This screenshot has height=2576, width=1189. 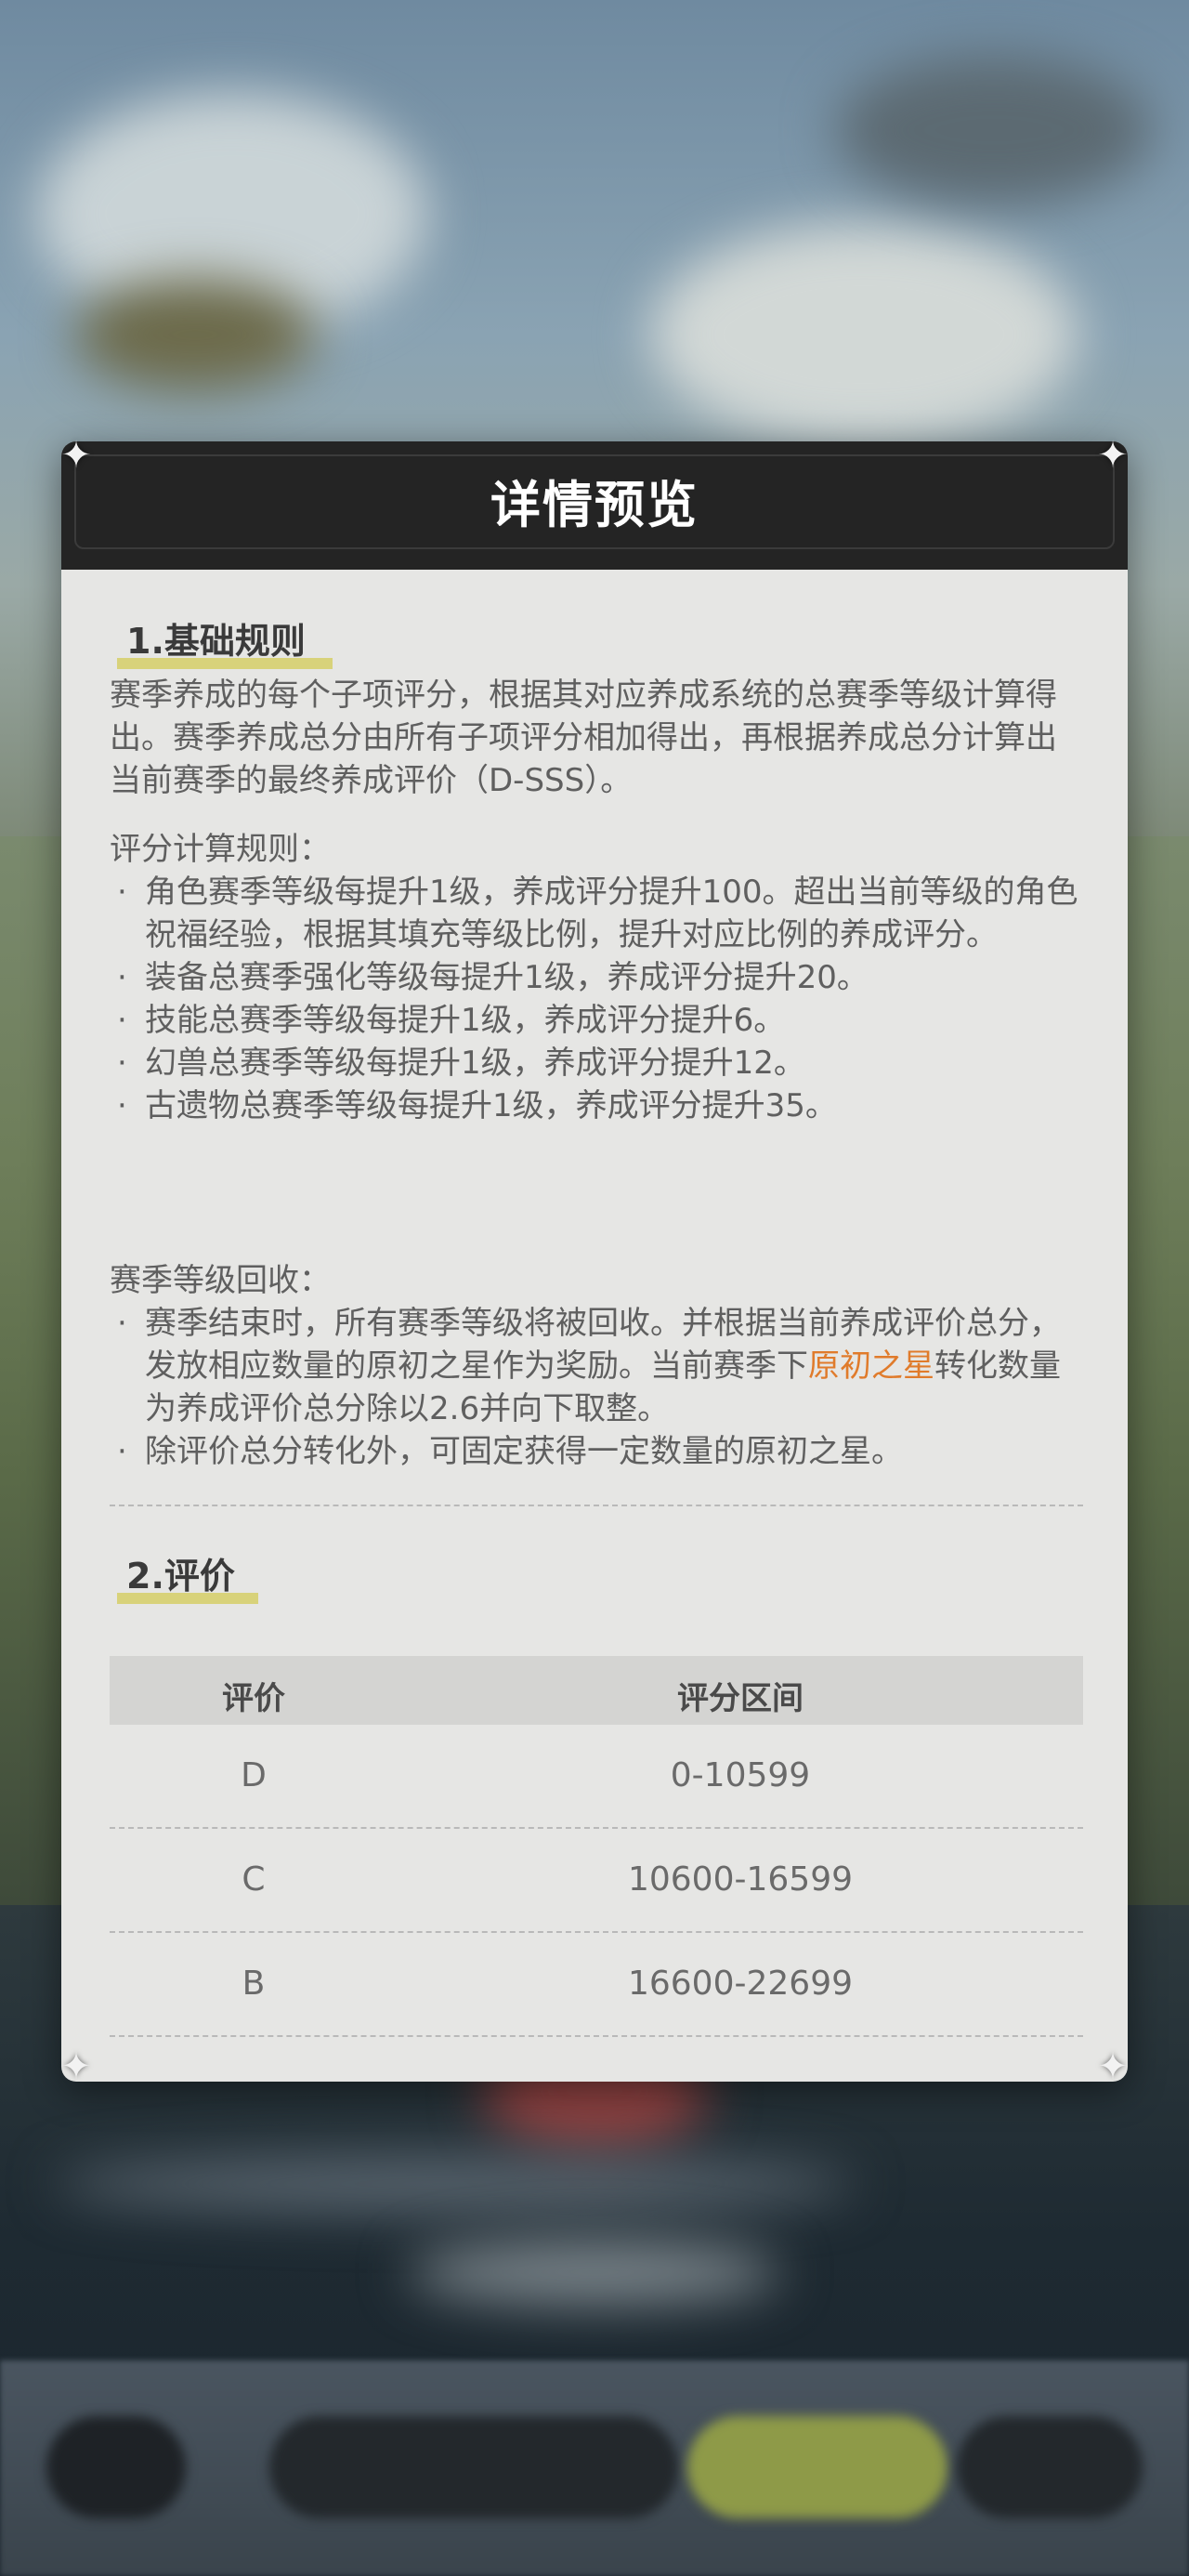 I want to click on primal-star-highlight: 原初之星, so click(x=871, y=1366).